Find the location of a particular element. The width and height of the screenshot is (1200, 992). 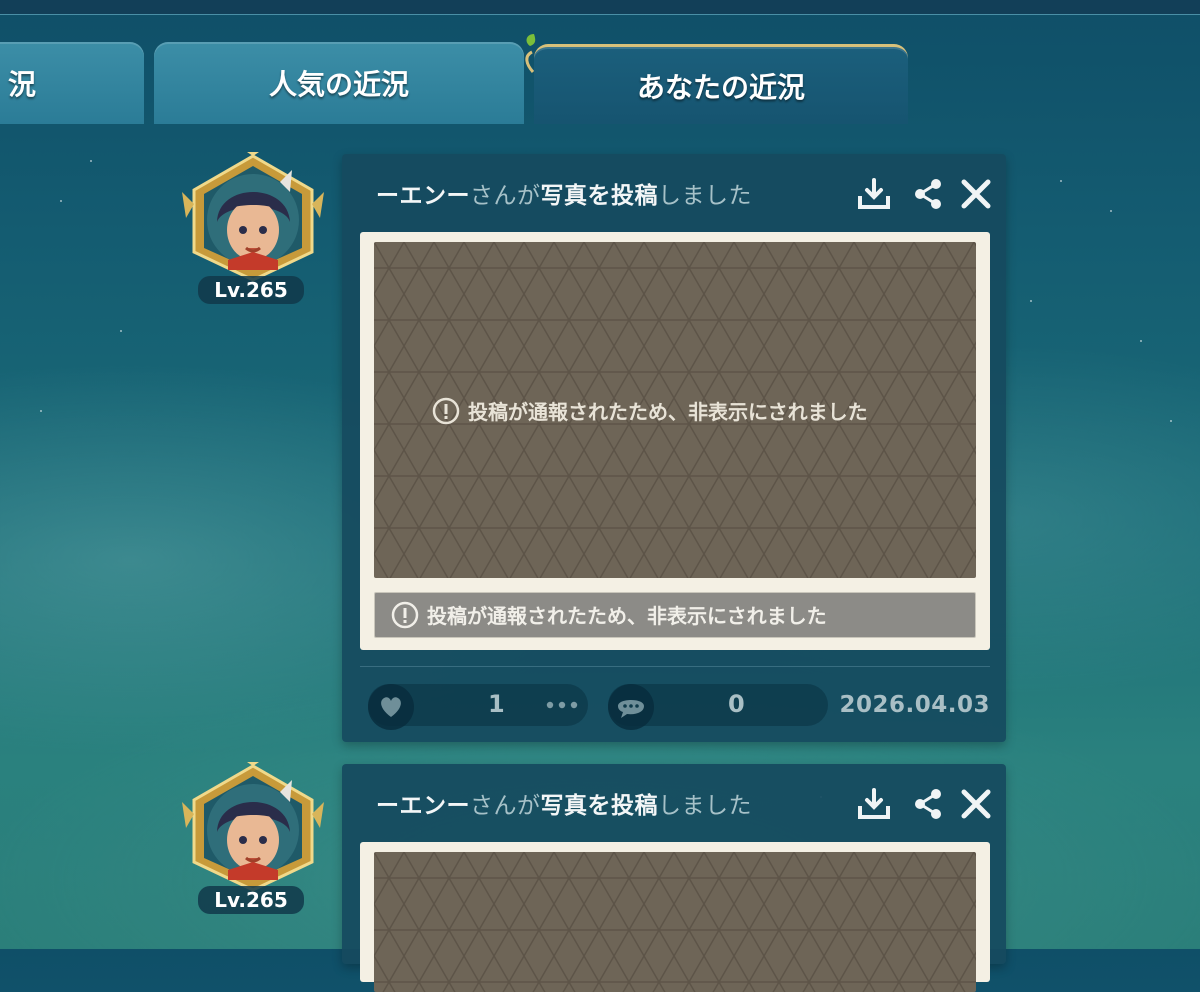

tab-label: あなたの近況 is located at coordinates (720, 87).